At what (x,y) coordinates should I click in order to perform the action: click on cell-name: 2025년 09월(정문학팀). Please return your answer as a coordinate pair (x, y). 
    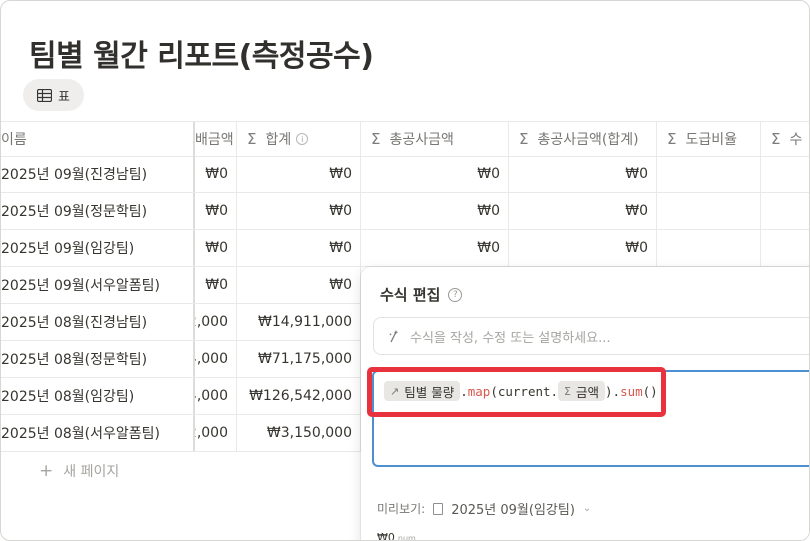
    Looking at the image, I should click on (98, 211).